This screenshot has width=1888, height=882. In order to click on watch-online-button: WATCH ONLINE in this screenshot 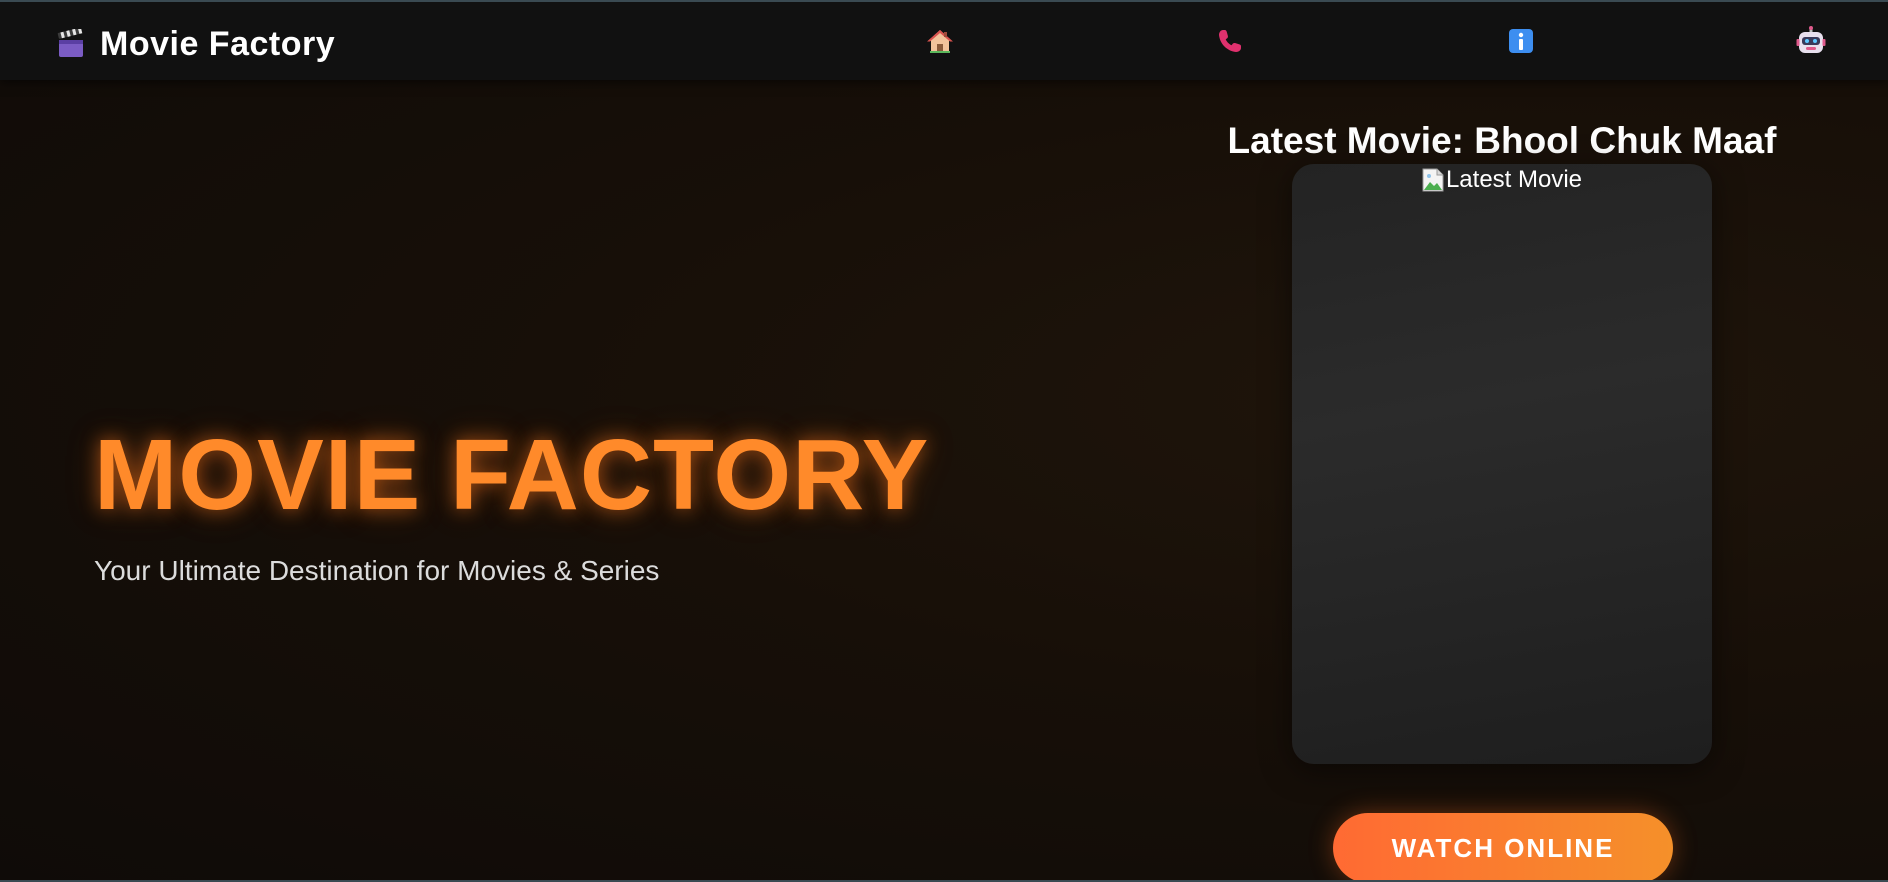, I will do `click(1503, 846)`.